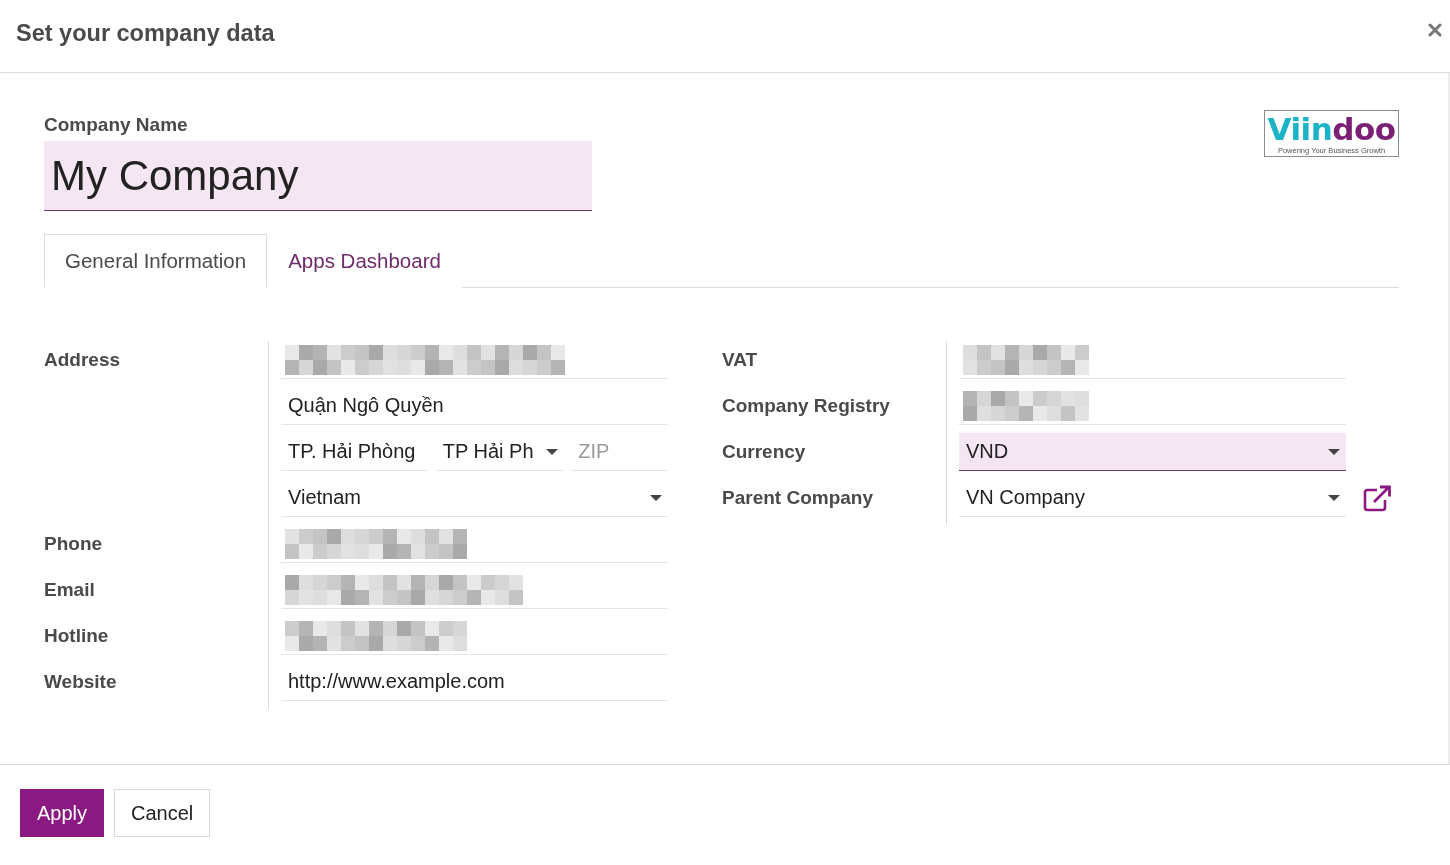 The width and height of the screenshot is (1450, 865). I want to click on external-link-icon, so click(1377, 498).